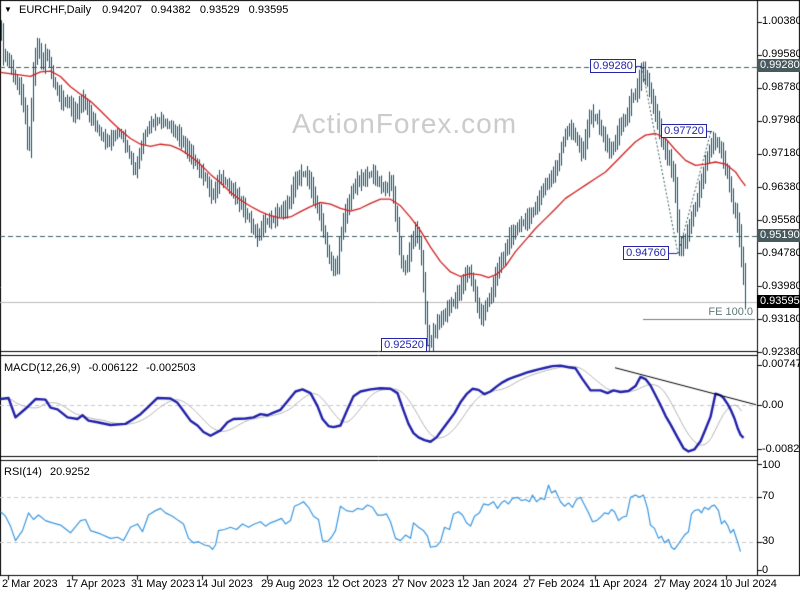  Describe the element at coordinates (781, 87) in the screenshot. I see `price-tick: 0.98780` at that location.